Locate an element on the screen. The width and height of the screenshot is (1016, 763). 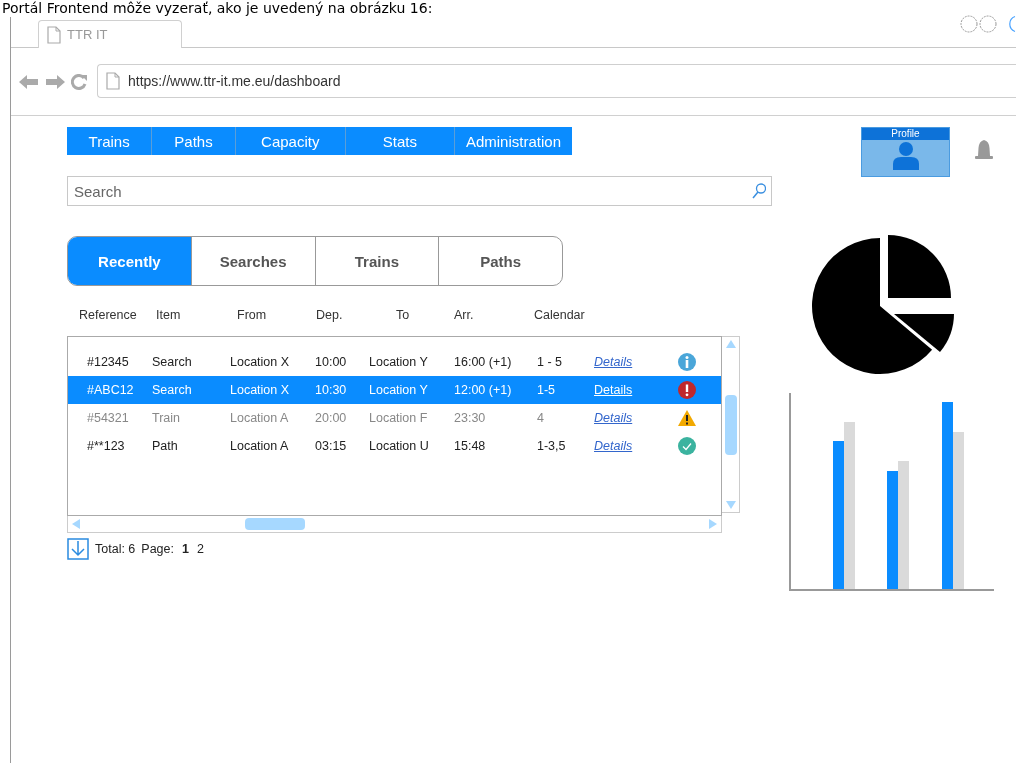
column-header: To is located at coordinates (403, 315).